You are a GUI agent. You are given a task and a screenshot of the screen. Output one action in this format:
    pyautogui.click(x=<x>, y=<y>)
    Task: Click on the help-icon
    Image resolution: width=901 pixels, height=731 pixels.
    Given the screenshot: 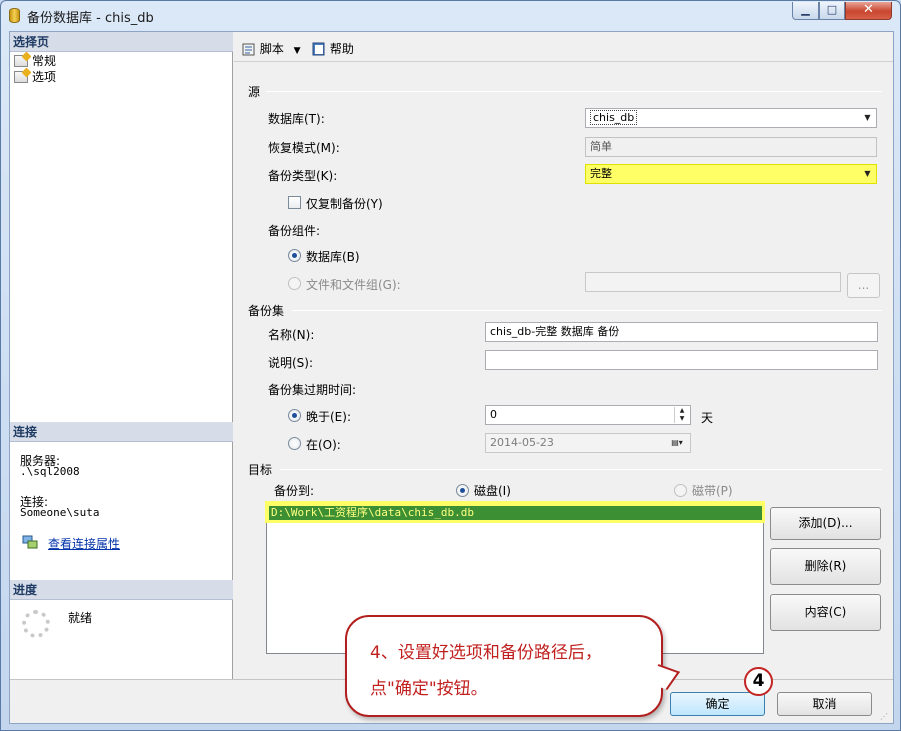 What is the action you would take?
    pyautogui.click(x=318, y=49)
    